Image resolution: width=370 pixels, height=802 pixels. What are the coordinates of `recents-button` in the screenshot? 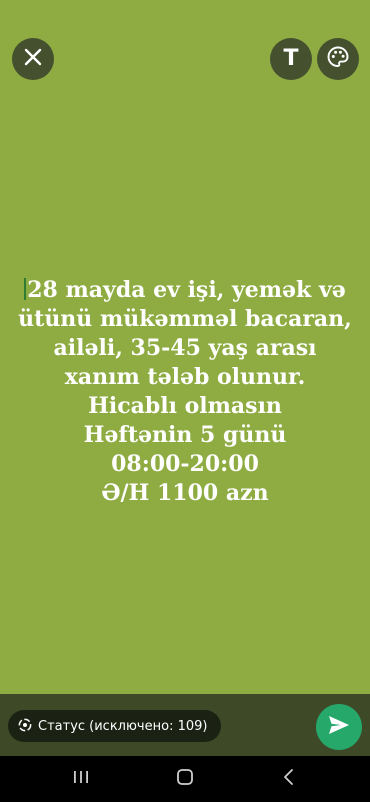 It's located at (81, 779).